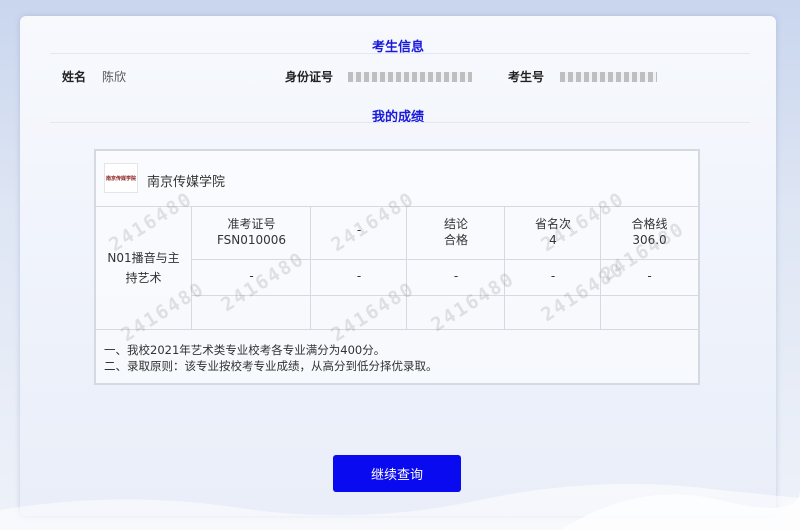 This screenshot has width=800, height=530. Describe the element at coordinates (251, 240) in the screenshot. I see `ticket-no-value: FSN010006` at that location.